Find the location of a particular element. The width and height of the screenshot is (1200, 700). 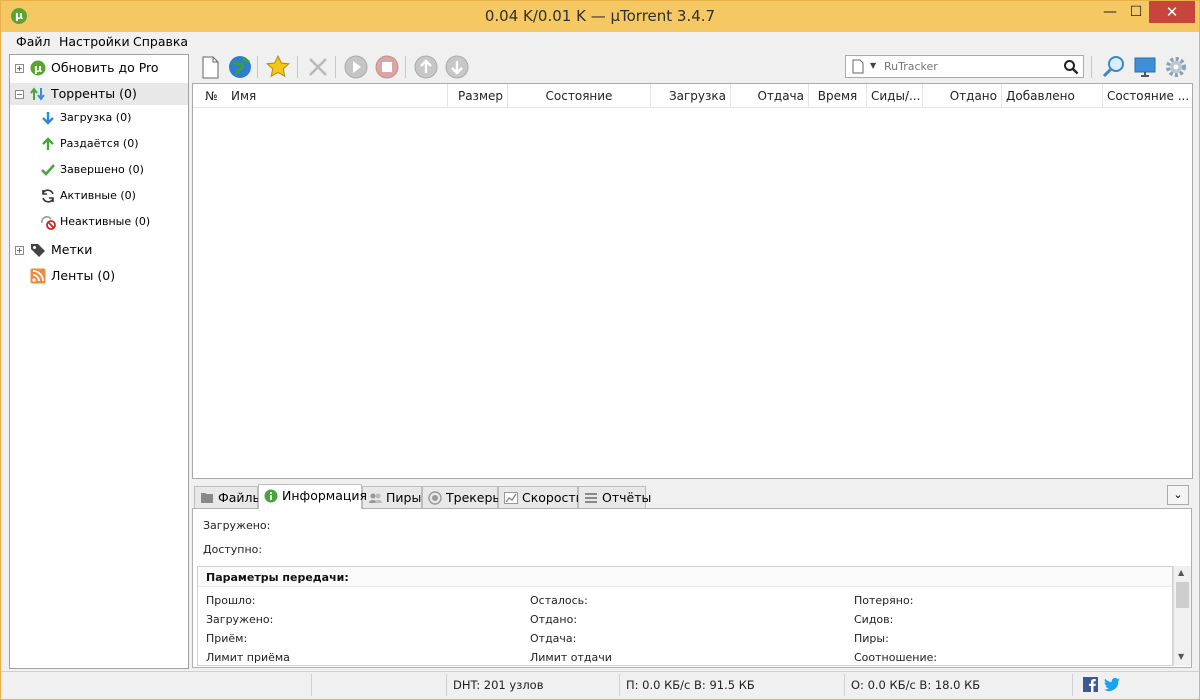

download-status: П: 0.0 КБ/с В: 91.5 КБ is located at coordinates (731, 685).